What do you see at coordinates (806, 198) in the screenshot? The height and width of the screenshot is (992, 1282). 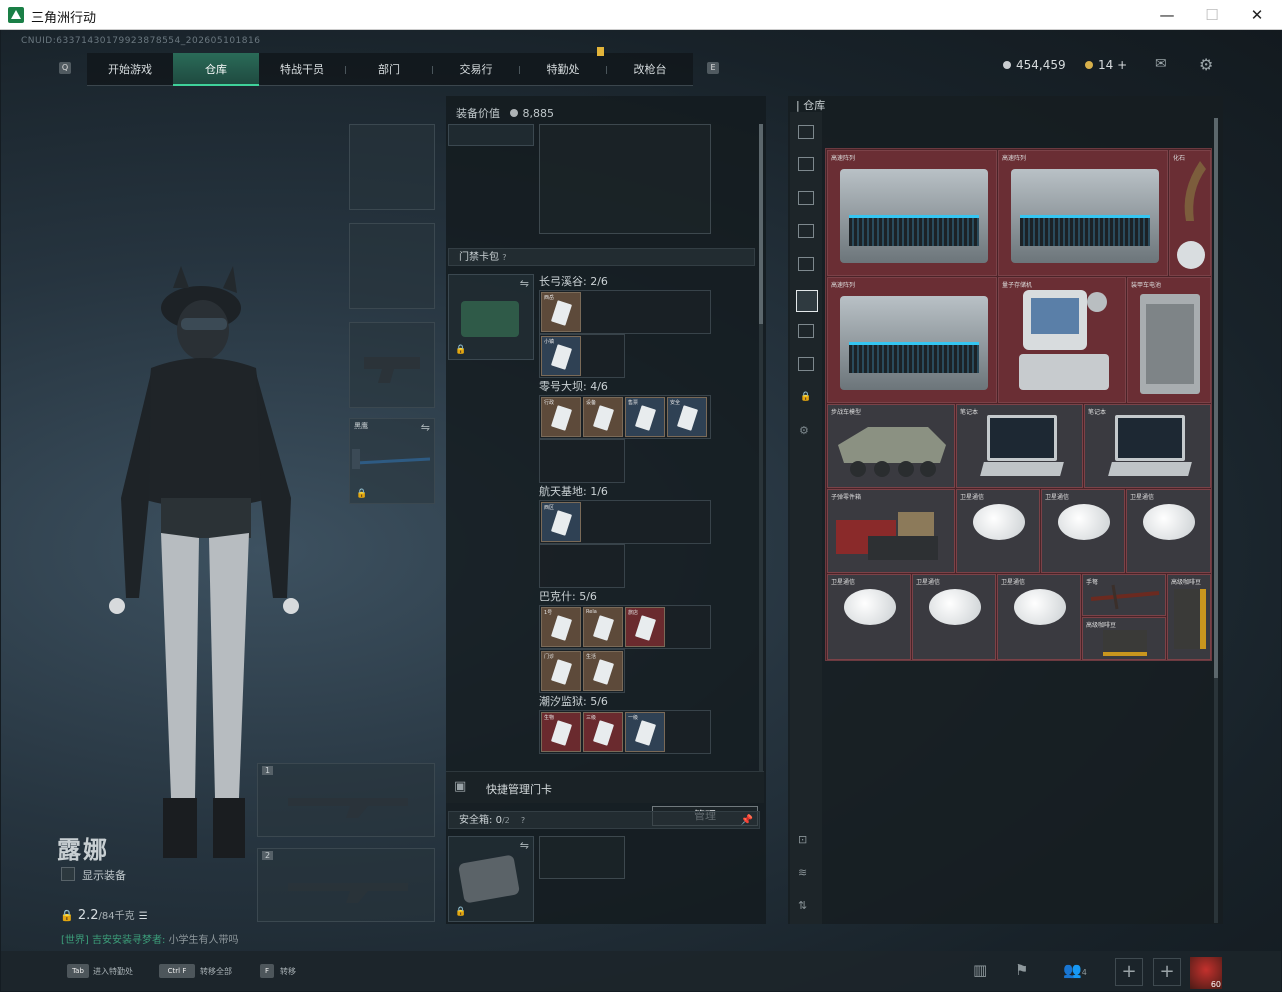 I see `category-2-icon` at bounding box center [806, 198].